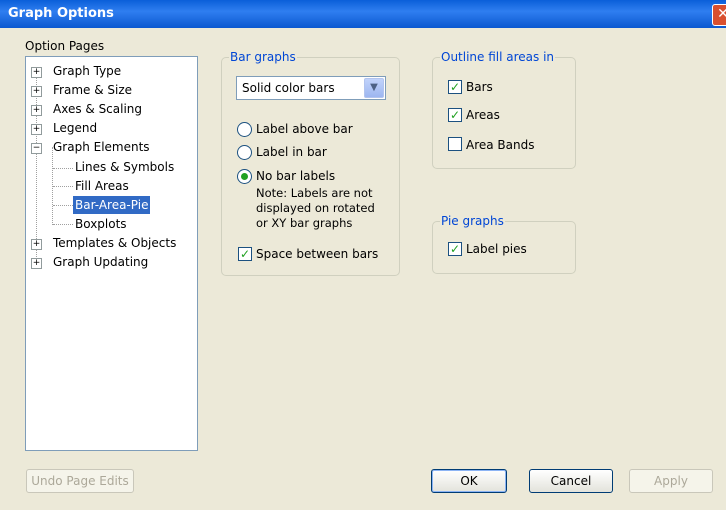 Image resolution: width=726 pixels, height=510 pixels. Describe the element at coordinates (455, 144) in the screenshot. I see `outline-area-bands-checkbox` at that location.